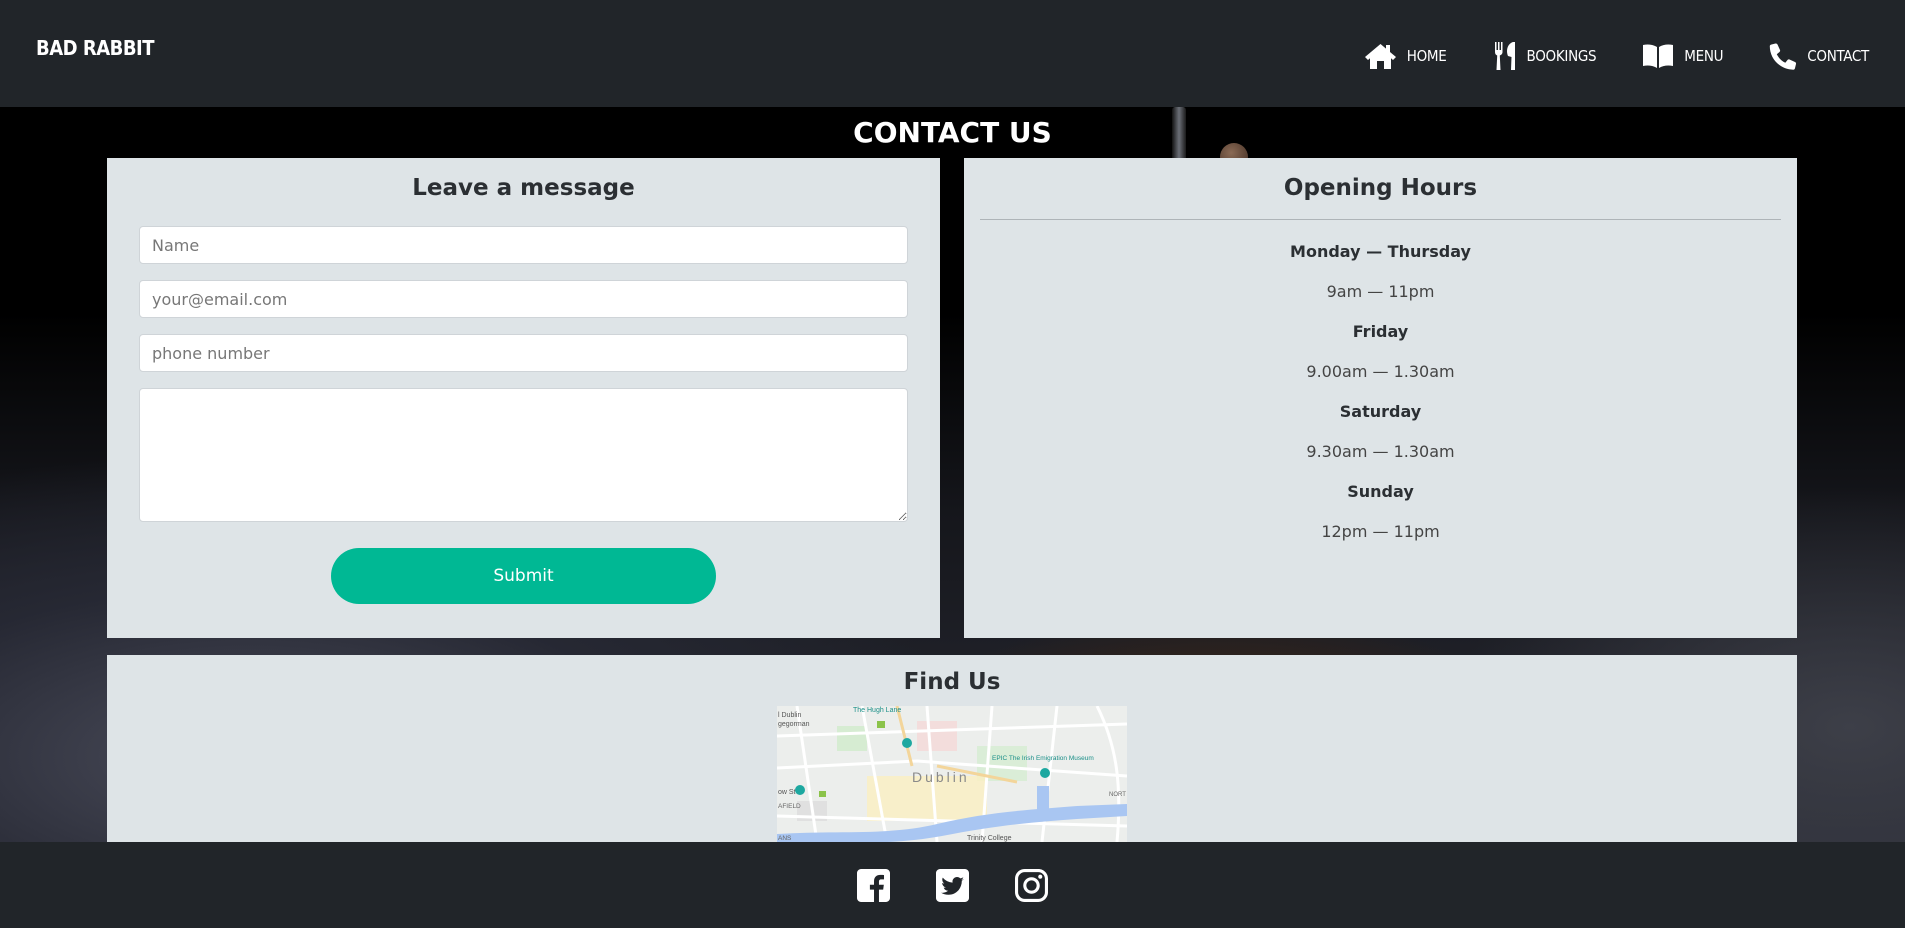 This screenshot has width=1905, height=928. I want to click on opening-hours-heading: Opening Hours, so click(1380, 188).